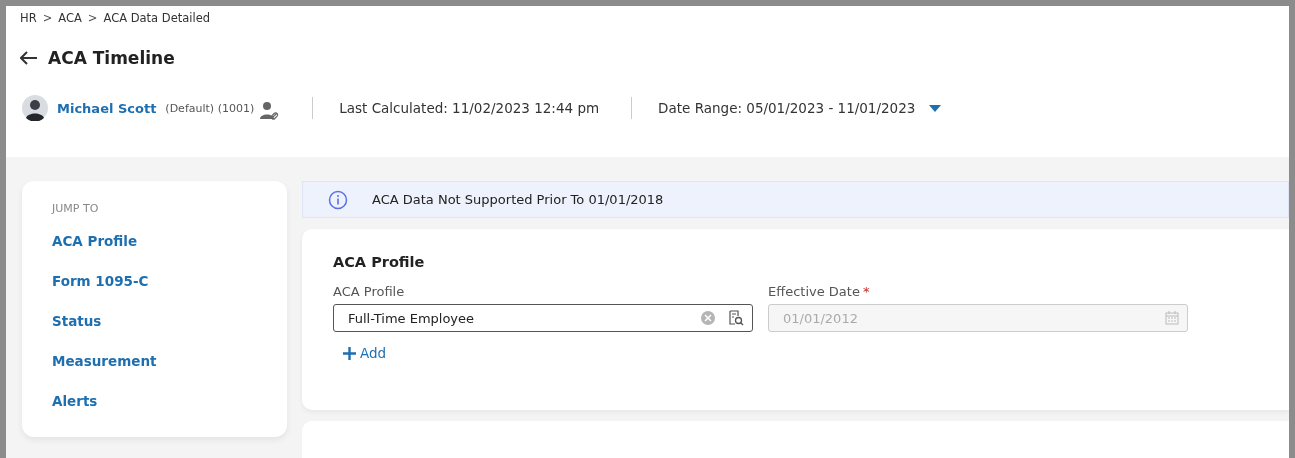 The height and width of the screenshot is (458, 1295). Describe the element at coordinates (169, 253) in the screenshot. I see `jump-to-link: ACA Profile` at that location.